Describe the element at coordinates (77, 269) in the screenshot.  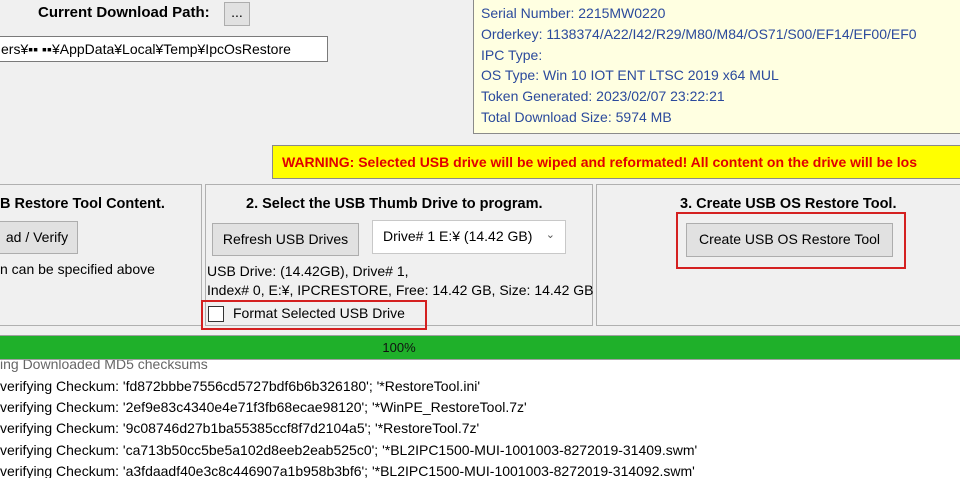
I see `step1-note: n can be specified above` at that location.